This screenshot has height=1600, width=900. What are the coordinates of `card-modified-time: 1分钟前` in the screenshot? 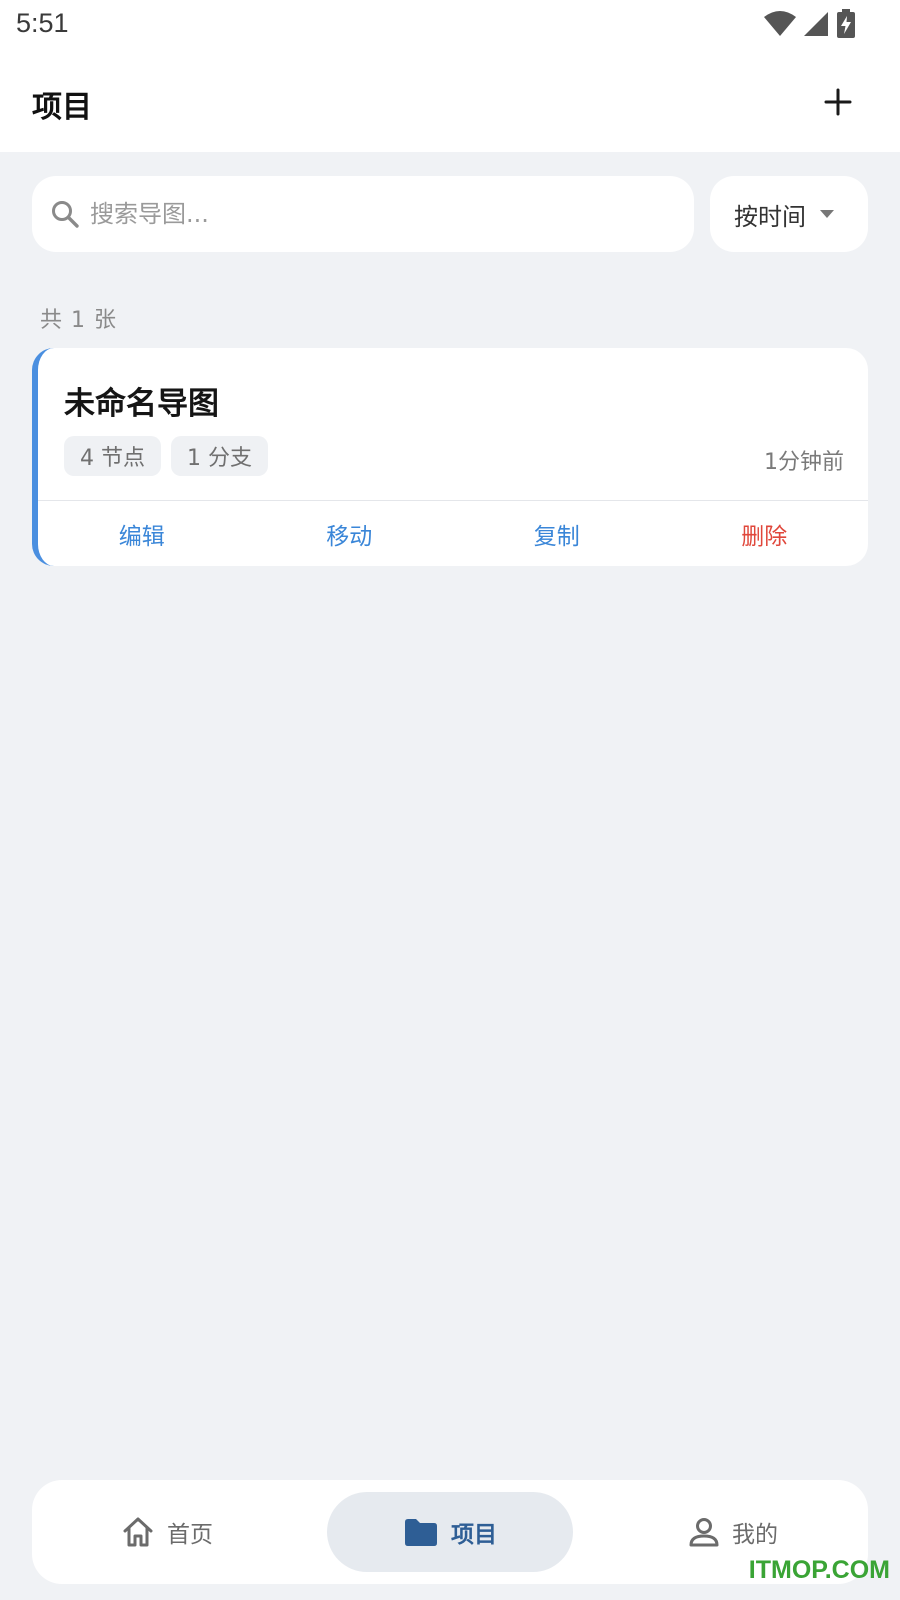 It's located at (804, 462).